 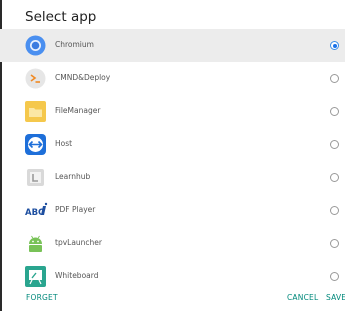 What do you see at coordinates (75, 209) in the screenshot?
I see `app-label: PDF Player` at bounding box center [75, 209].